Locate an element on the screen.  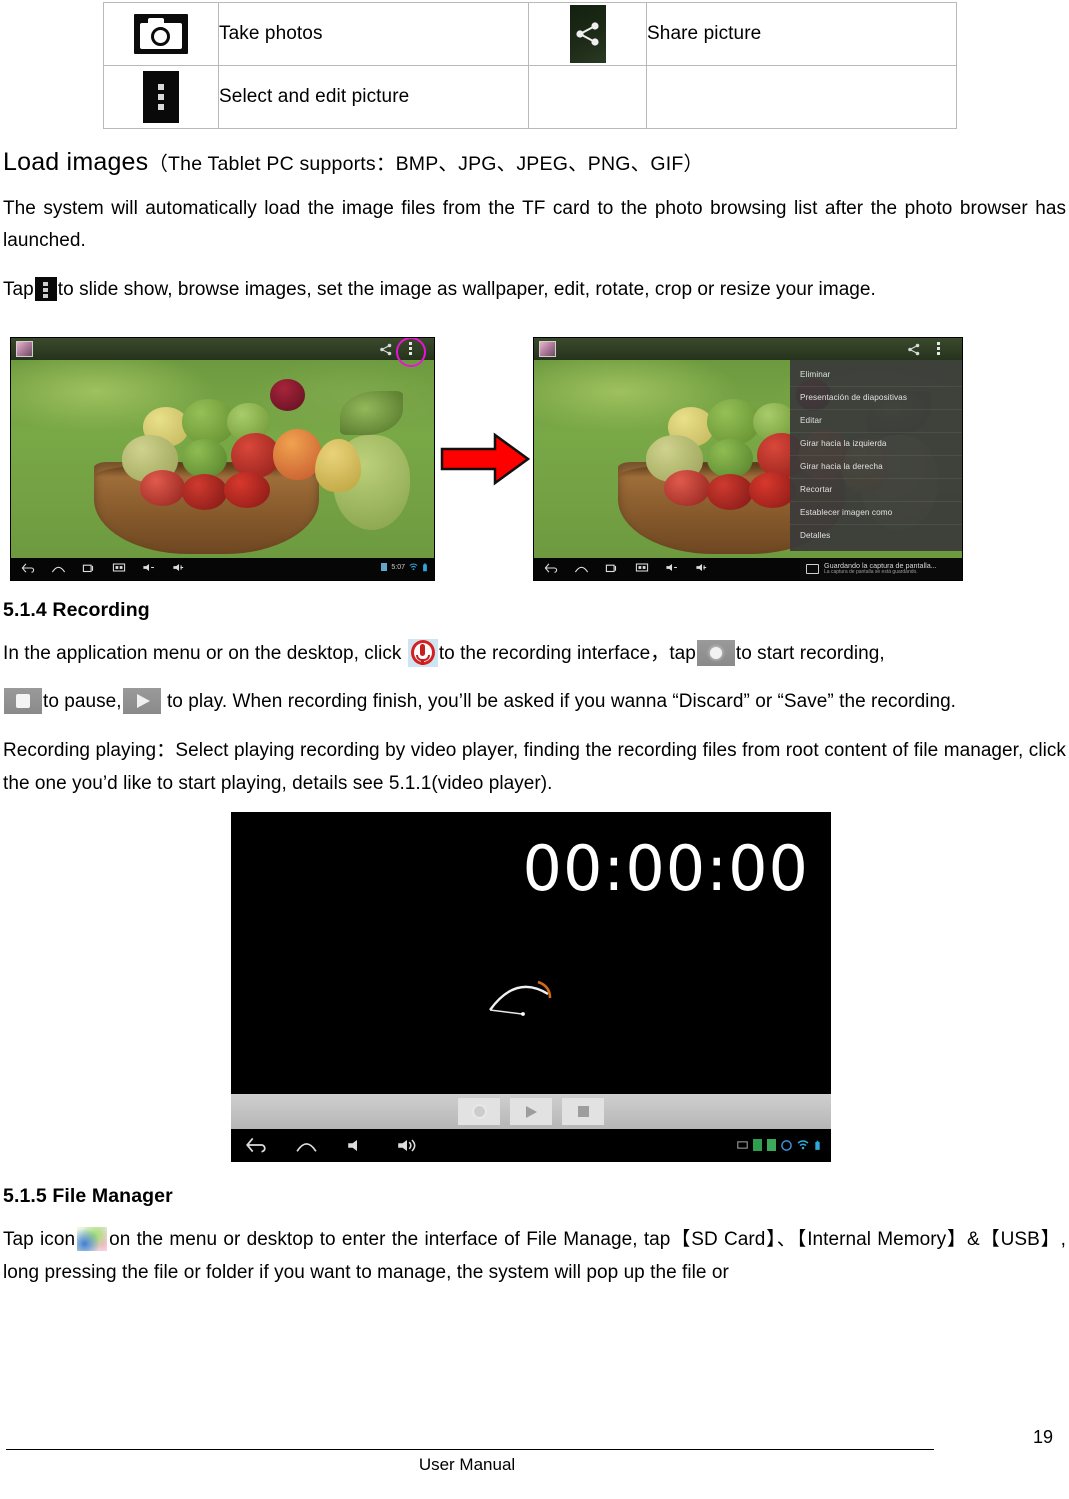
storage-icon is located at coordinates (771, 1145).